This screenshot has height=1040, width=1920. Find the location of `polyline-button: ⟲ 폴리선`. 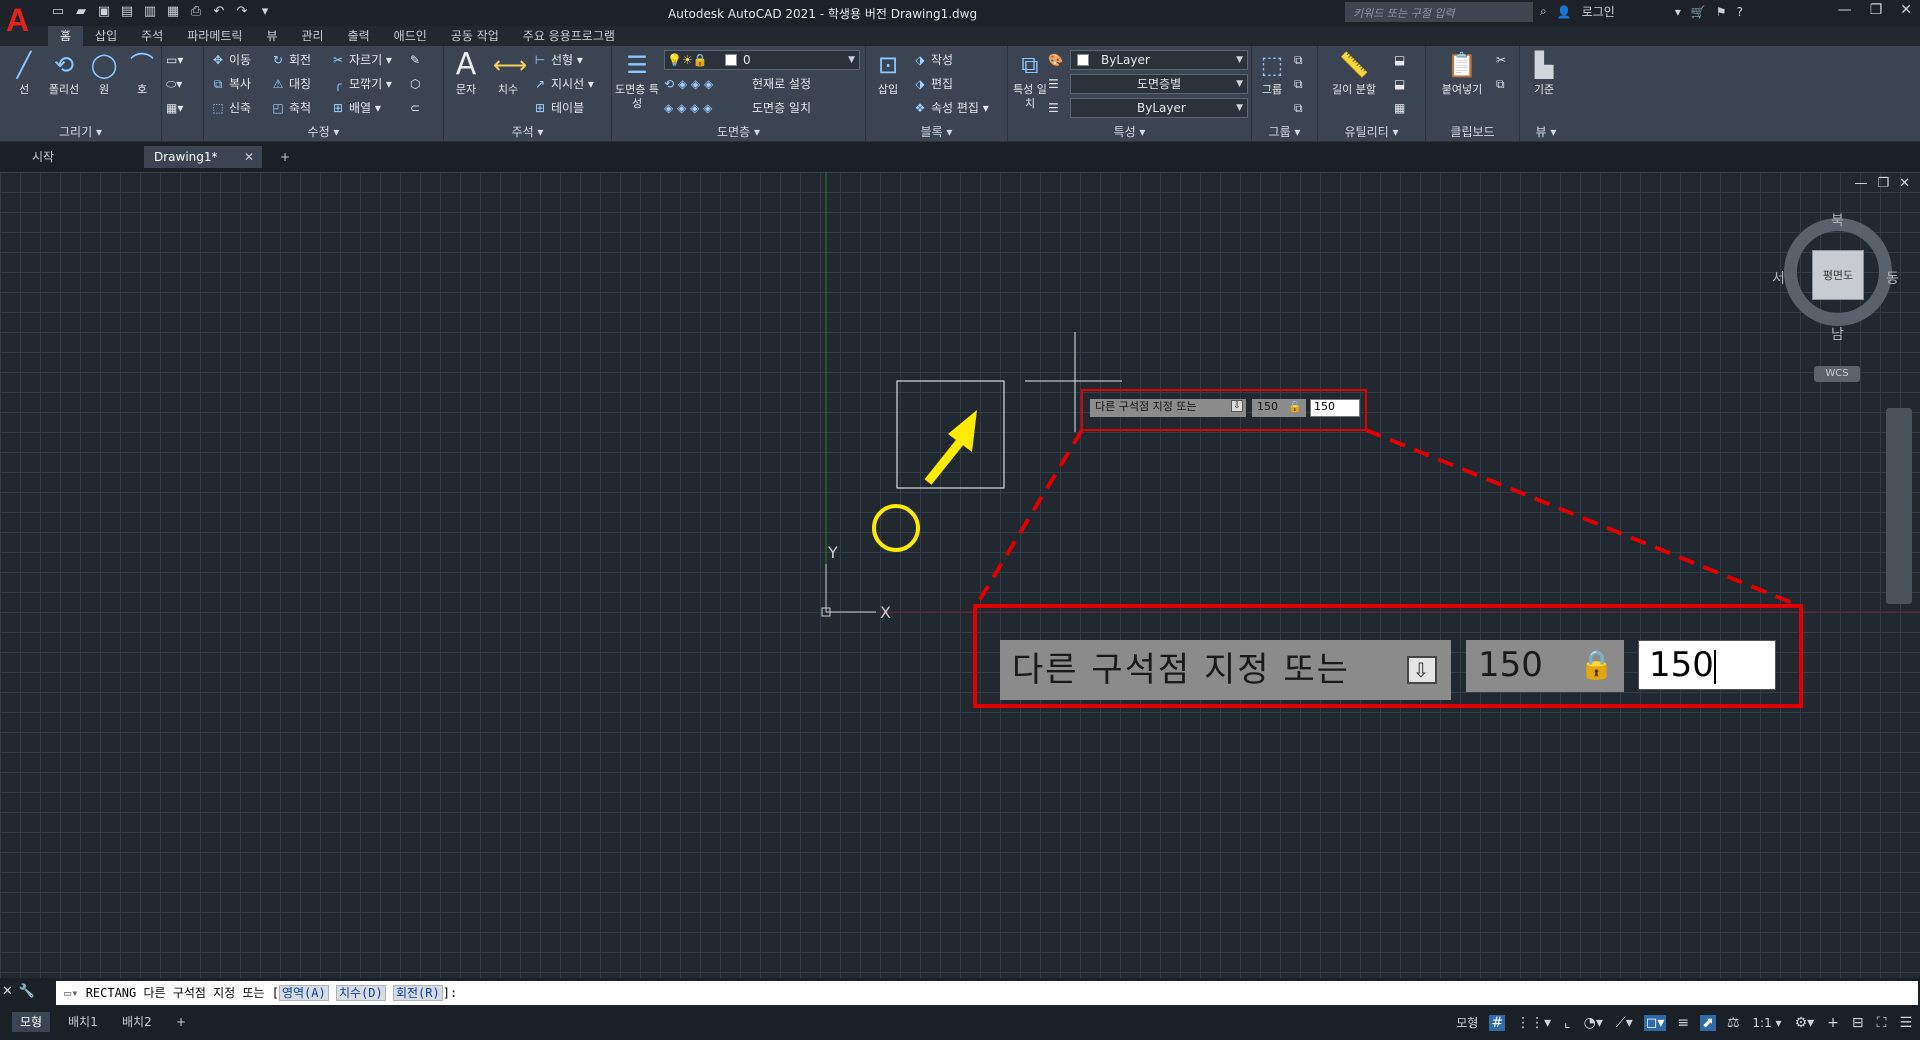

polyline-button: ⟲ 폴리선 is located at coordinates (64, 72).